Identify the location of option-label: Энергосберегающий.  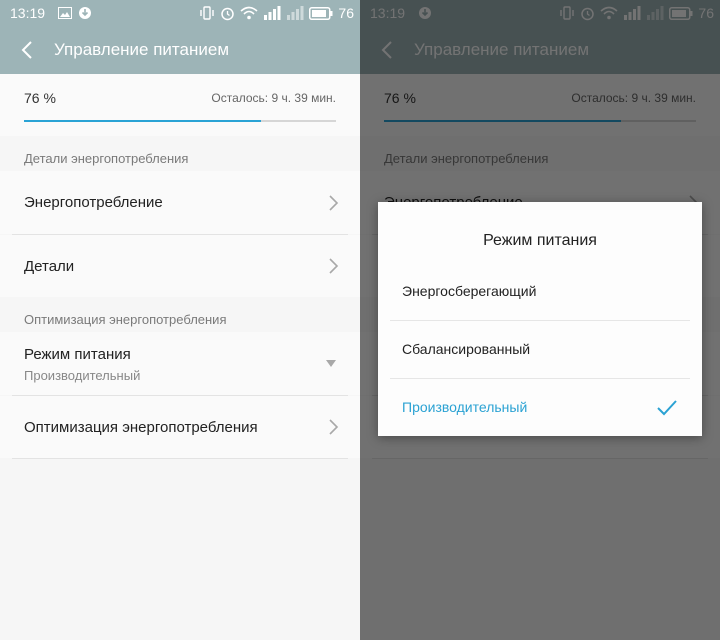
(469, 291).